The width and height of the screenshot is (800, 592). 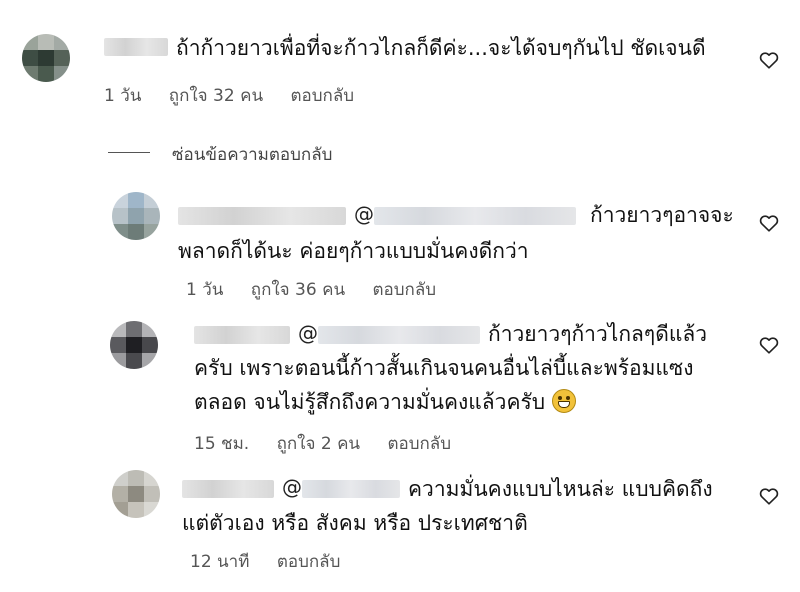 What do you see at coordinates (355, 523) in the screenshot?
I see `reply-text-line: แต่ตัวเอง หรือ สังคม หรือ ประเทศชาติ` at bounding box center [355, 523].